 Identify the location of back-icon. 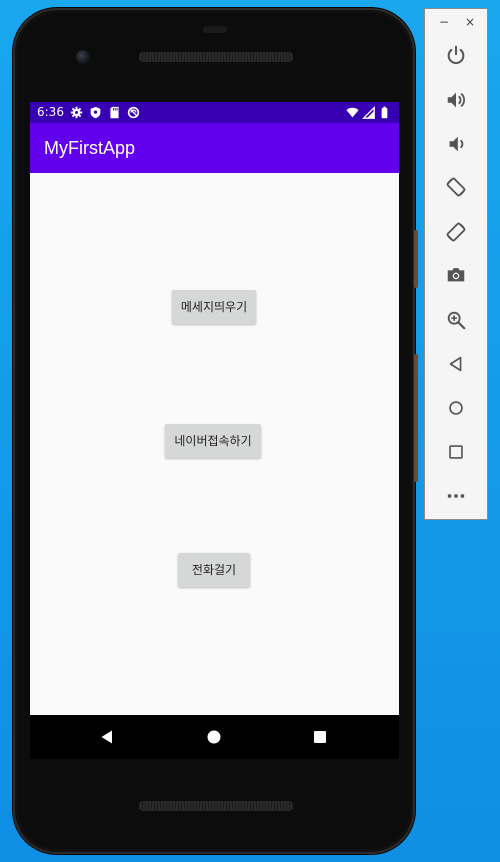
(455, 364).